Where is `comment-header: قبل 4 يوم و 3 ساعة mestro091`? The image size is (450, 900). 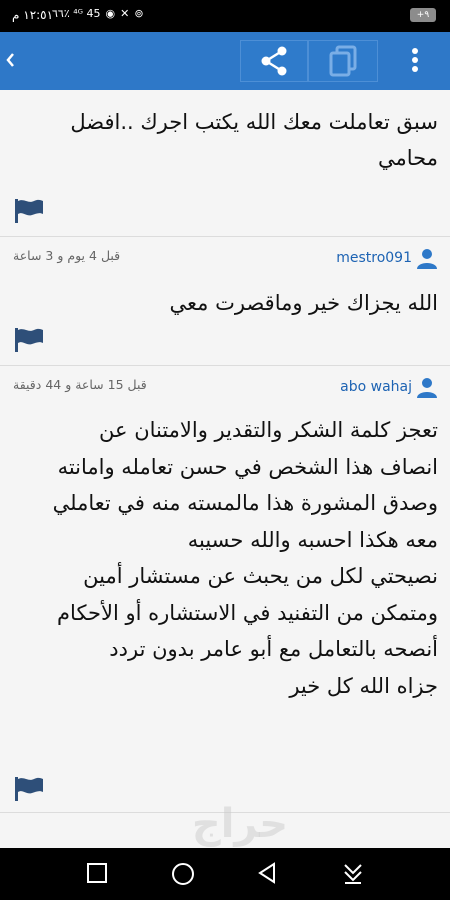
comment-header: قبل 4 يوم و 3 ساعة mestro091 is located at coordinates (225, 256).